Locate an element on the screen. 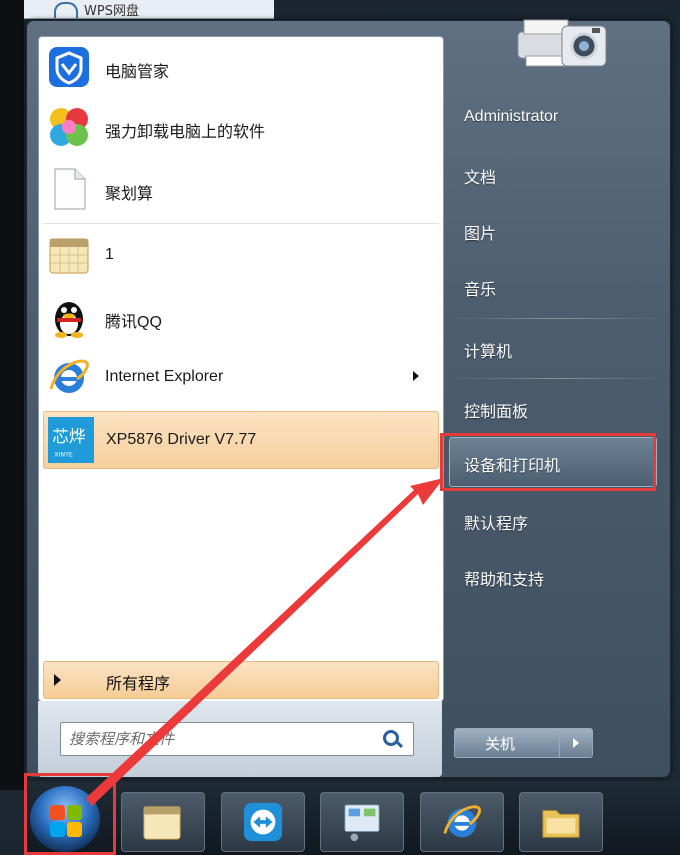 Image resolution: width=680 pixels, height=855 pixels. right-item-control-panel: 控制面板 is located at coordinates (496, 410).